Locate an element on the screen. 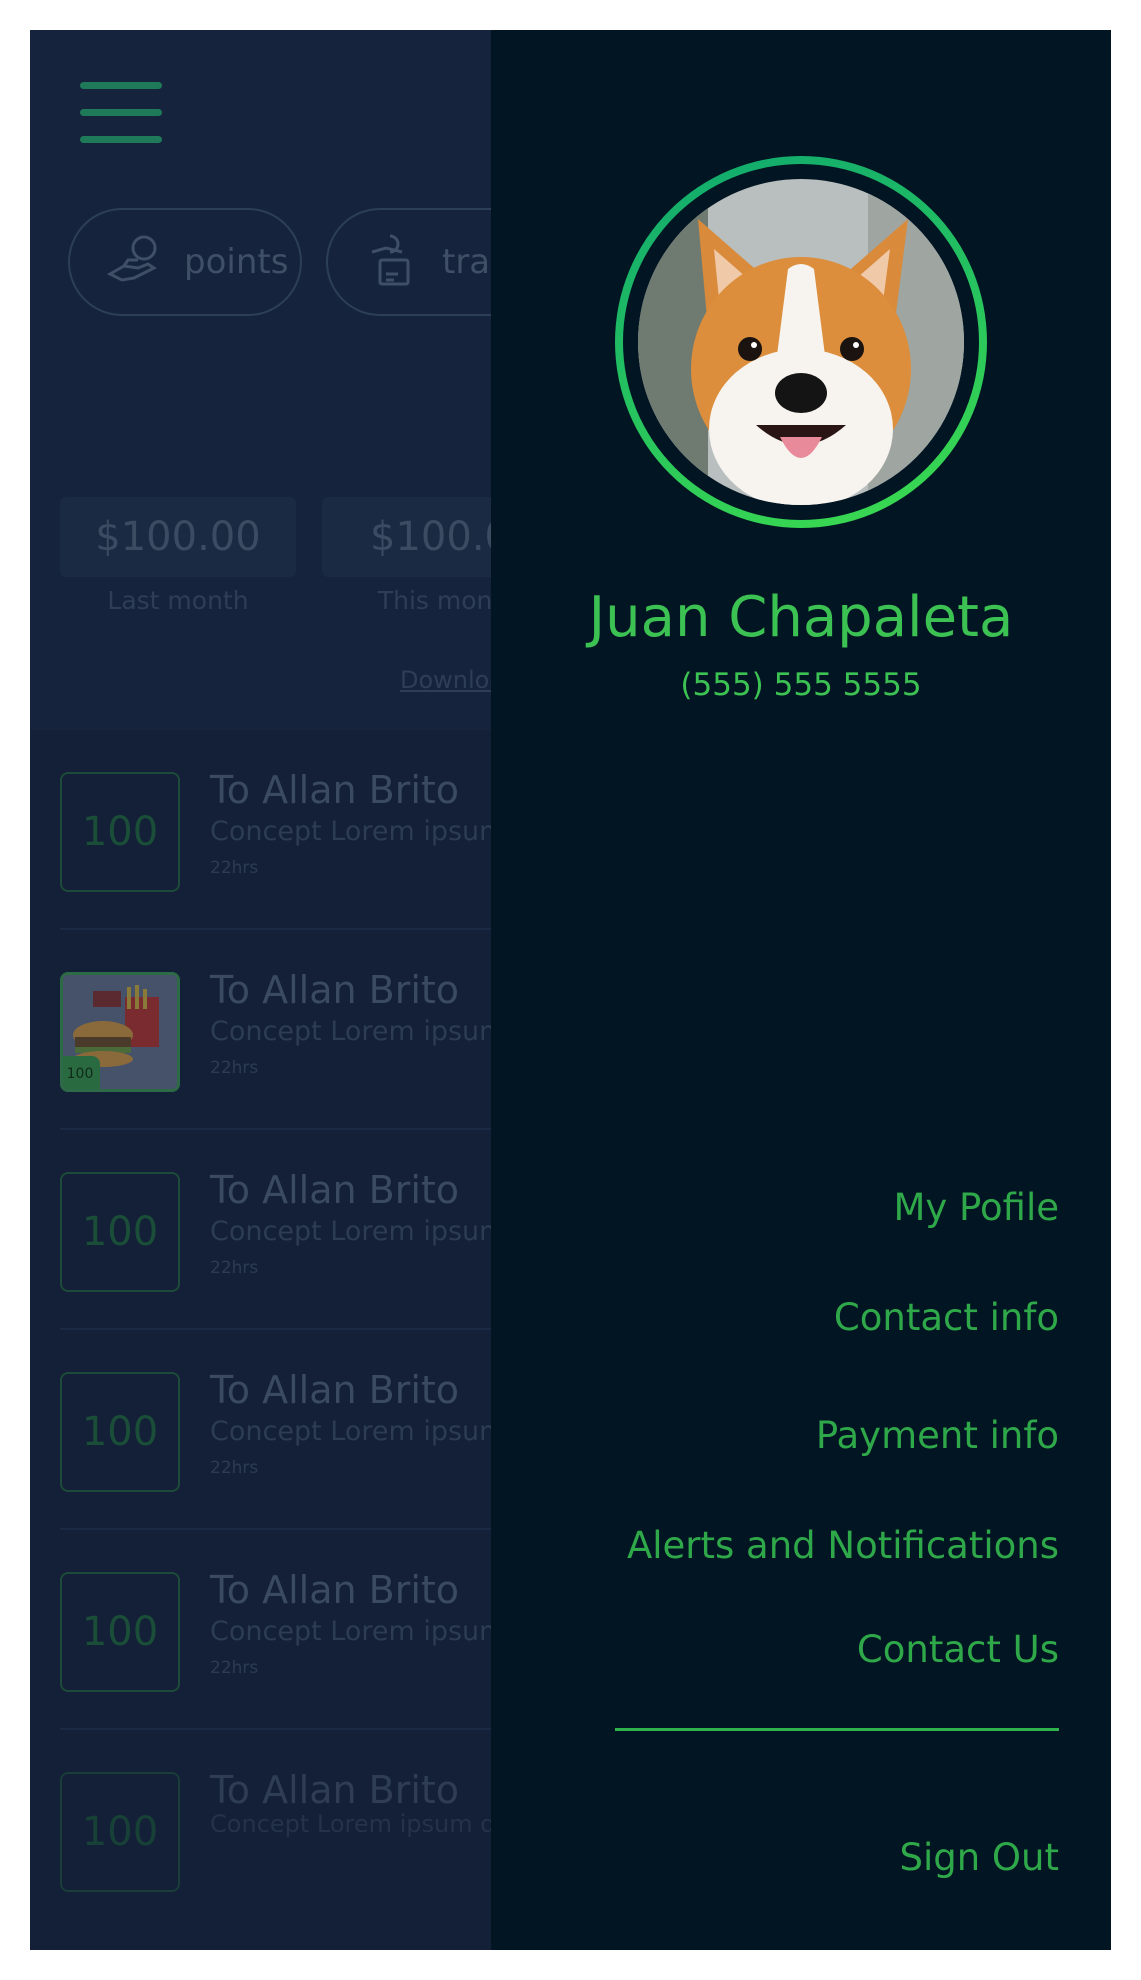  download-link: Downloa is located at coordinates (452, 680).